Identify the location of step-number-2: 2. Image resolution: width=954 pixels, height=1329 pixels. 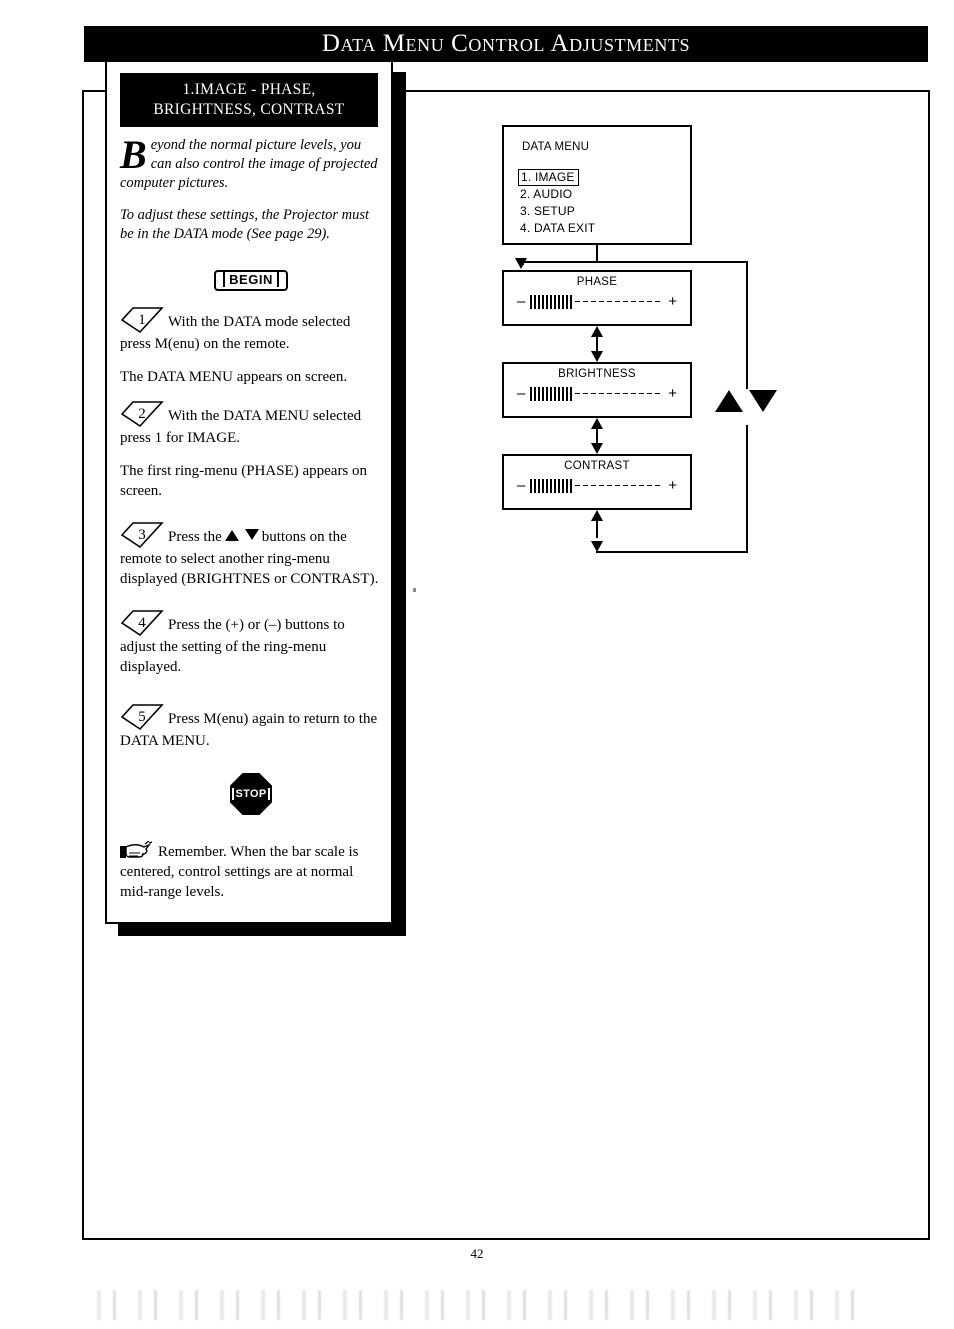
(142, 413).